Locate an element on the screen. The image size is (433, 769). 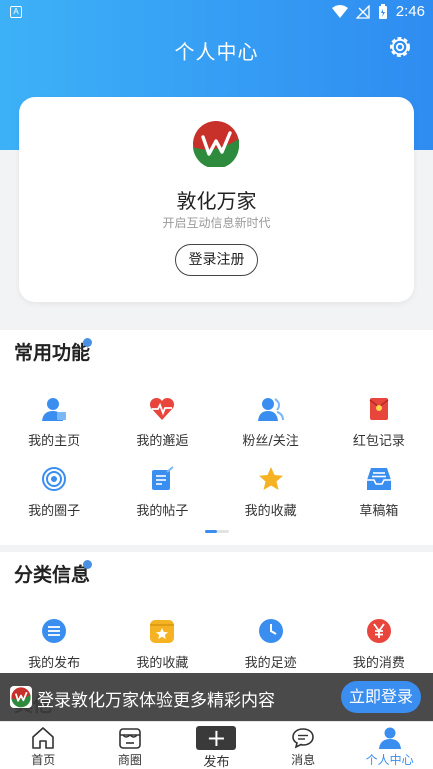
my-publish-item: 我的发布 is located at coordinates (54, 644).